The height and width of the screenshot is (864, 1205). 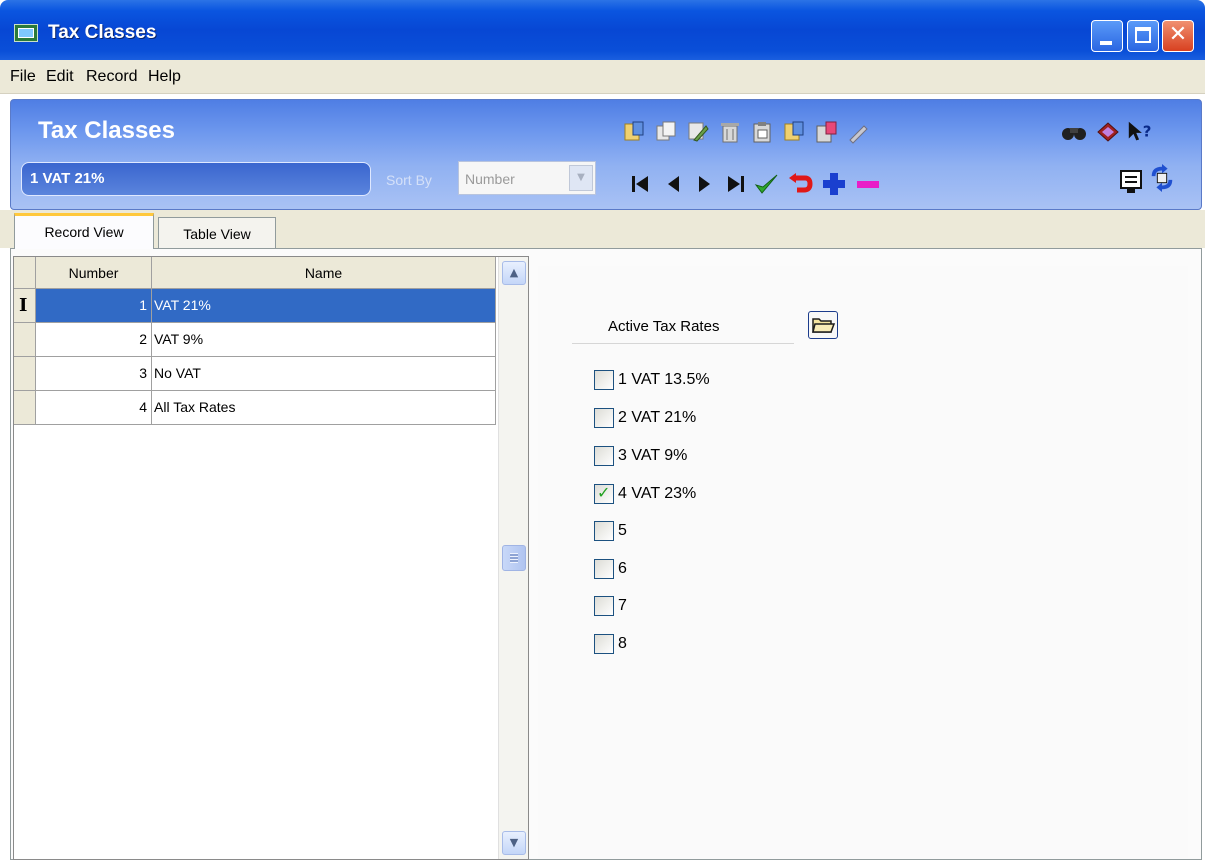 I want to click on title-bar: Tax Classes ✕, so click(x=602, y=30).